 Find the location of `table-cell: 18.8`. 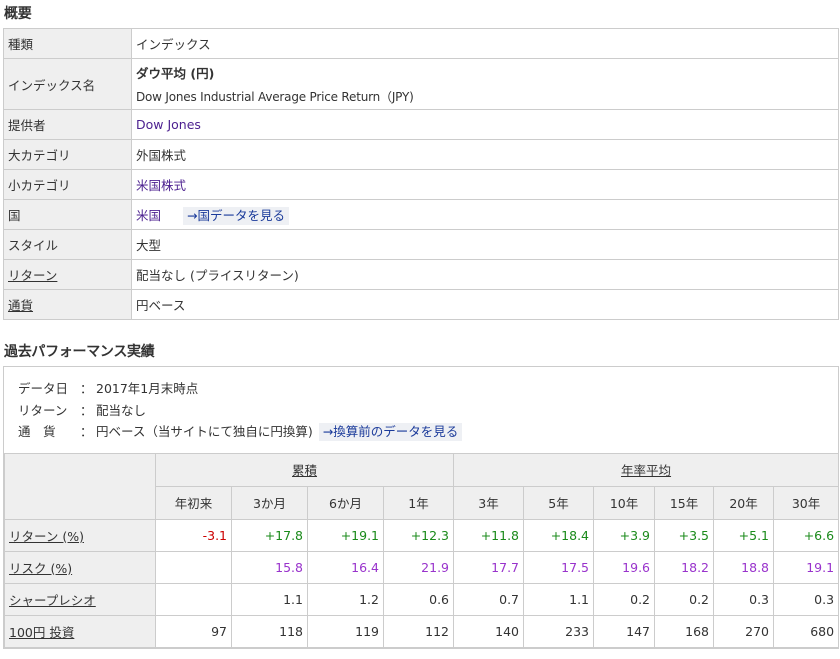

table-cell: 18.8 is located at coordinates (744, 567).